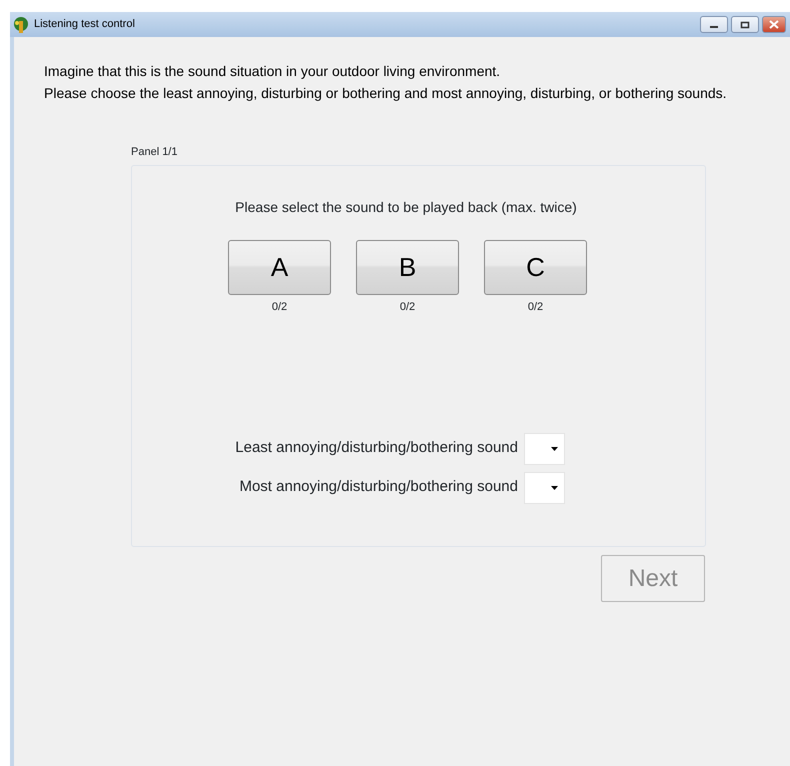  I want to click on window-title: Listening test control, so click(84, 24).